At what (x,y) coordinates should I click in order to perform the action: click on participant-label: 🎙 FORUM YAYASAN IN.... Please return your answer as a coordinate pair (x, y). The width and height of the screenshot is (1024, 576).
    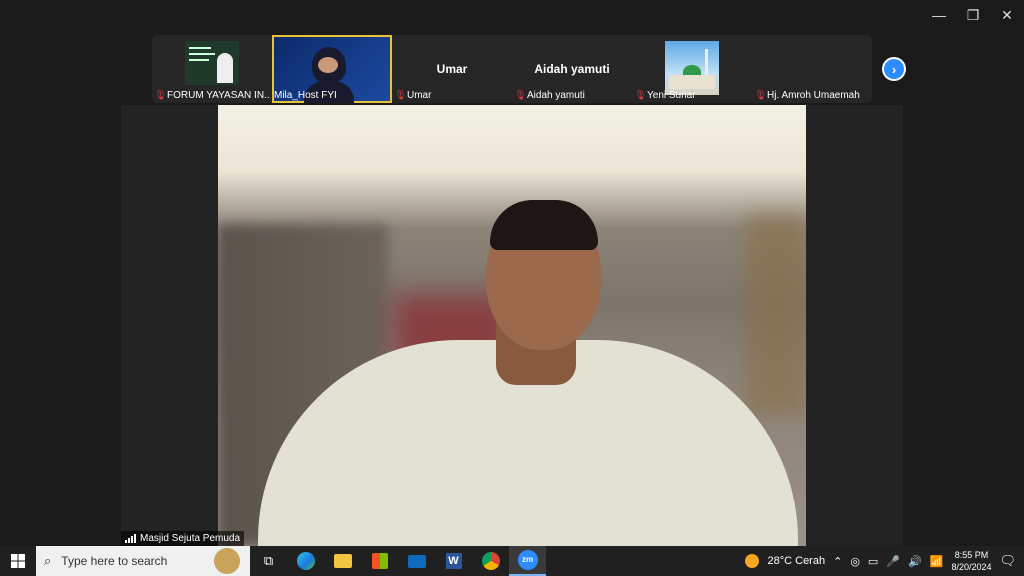
    Looking at the image, I should click on (212, 95).